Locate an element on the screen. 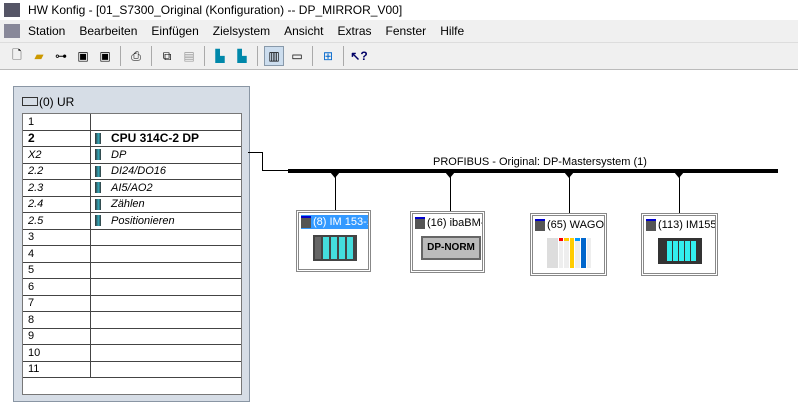 The height and width of the screenshot is (408, 798). netpro-icon: ⊞ is located at coordinates (328, 56).